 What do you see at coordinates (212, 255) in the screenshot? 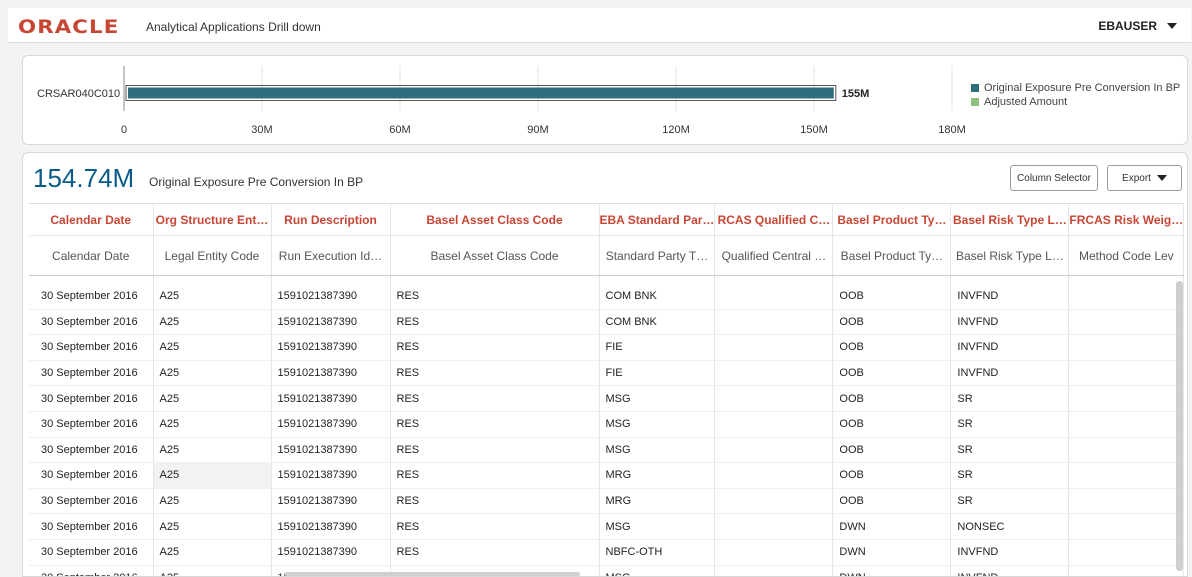
I see `column-subheader: Legal Entity Code` at bounding box center [212, 255].